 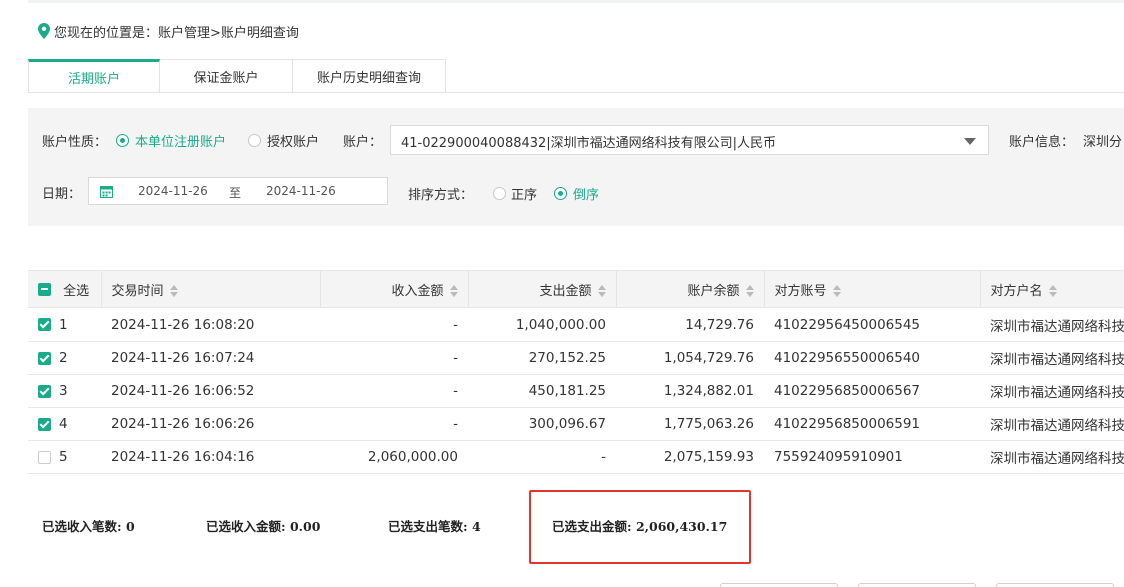 I want to click on account-tabs: 活期账户 保证金账户 账户历史明细查询, so click(x=237, y=76).